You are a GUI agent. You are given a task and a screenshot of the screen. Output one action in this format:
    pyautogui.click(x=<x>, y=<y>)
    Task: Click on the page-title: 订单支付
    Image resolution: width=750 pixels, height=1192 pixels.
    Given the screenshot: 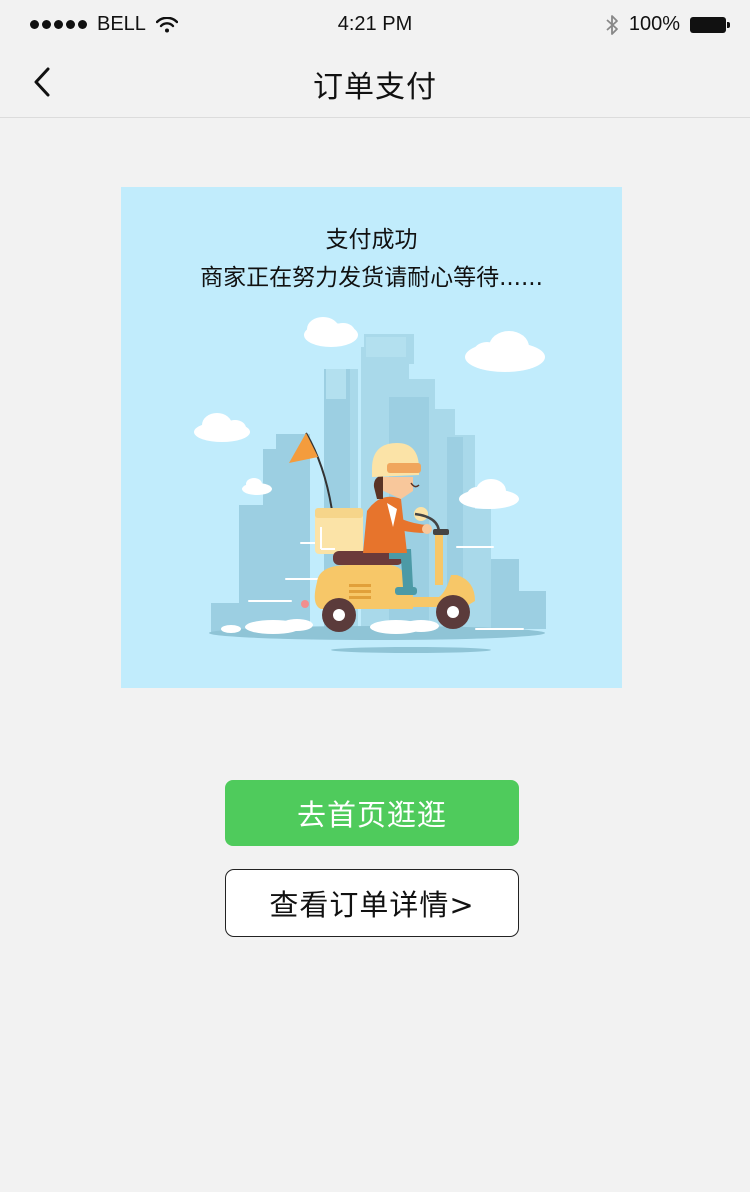 What is the action you would take?
    pyautogui.click(x=375, y=87)
    